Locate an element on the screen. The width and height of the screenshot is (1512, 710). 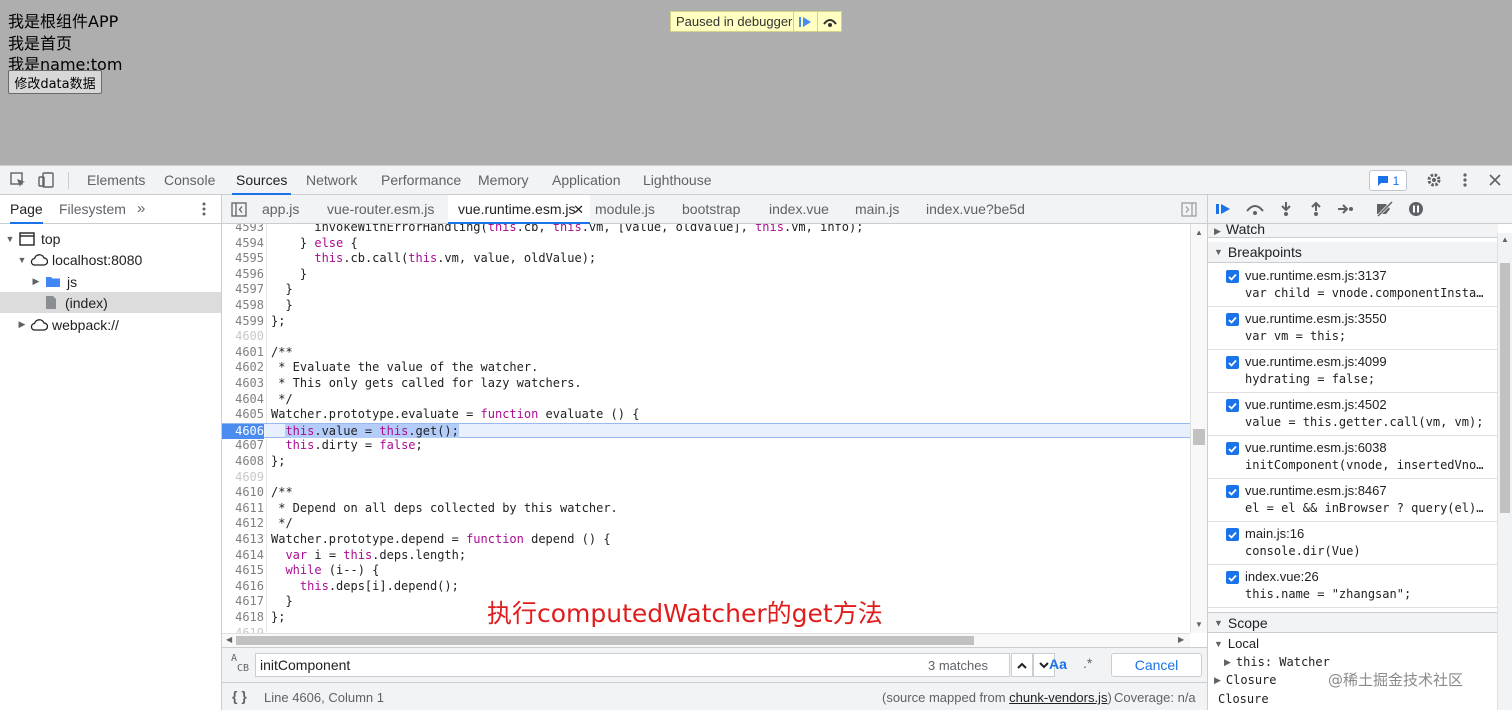
tree-item-localhost: ▼ localhost:8080 is located at coordinates (110, 259).